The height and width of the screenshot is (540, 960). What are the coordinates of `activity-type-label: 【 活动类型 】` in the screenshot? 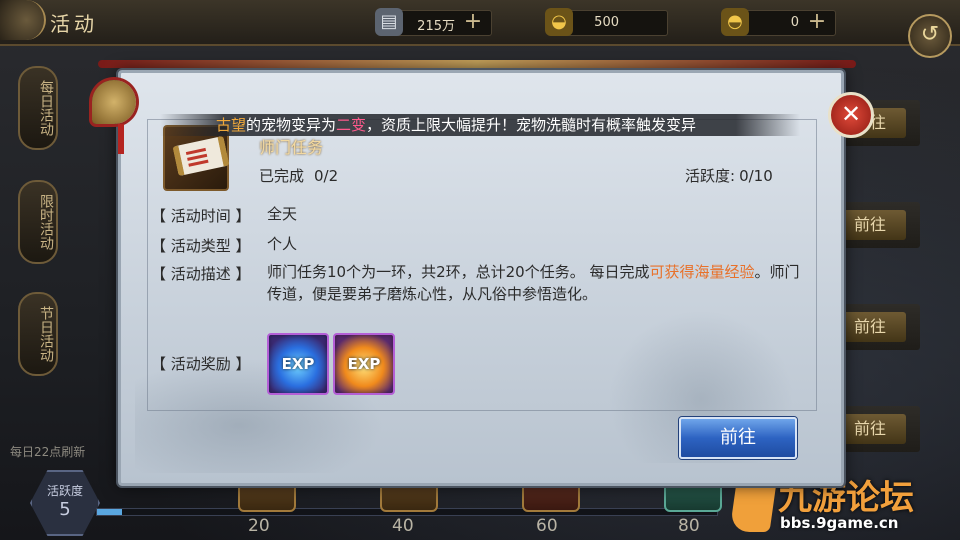 It's located at (201, 246).